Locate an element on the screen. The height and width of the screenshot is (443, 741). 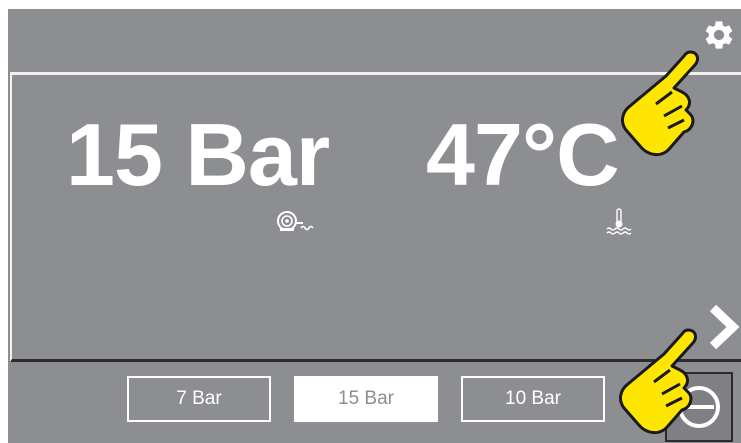
top-bar is located at coordinates (374, 42).